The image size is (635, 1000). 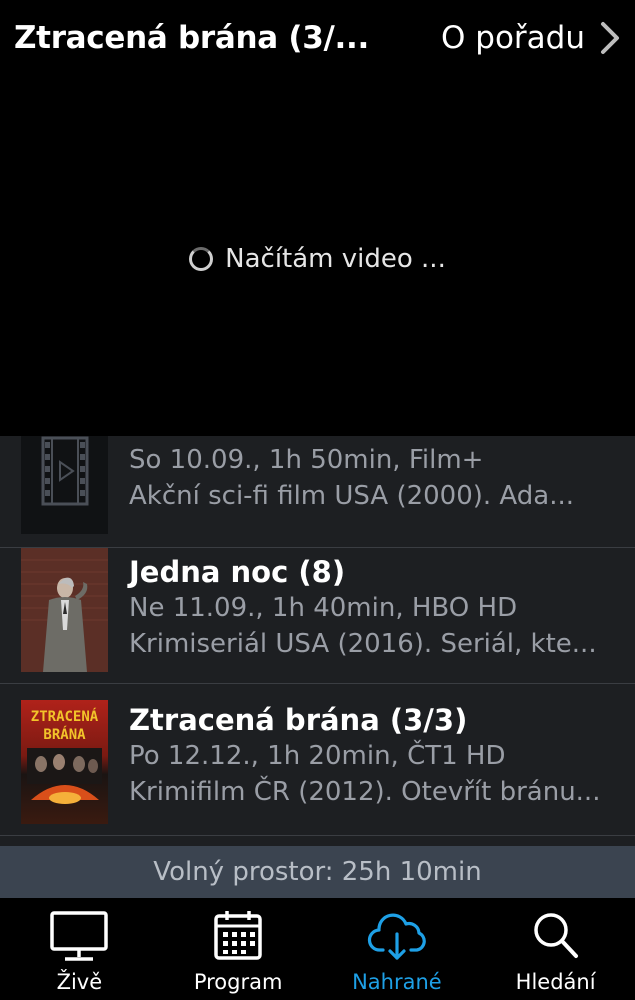 What do you see at coordinates (555, 935) in the screenshot?
I see `search-icon` at bounding box center [555, 935].